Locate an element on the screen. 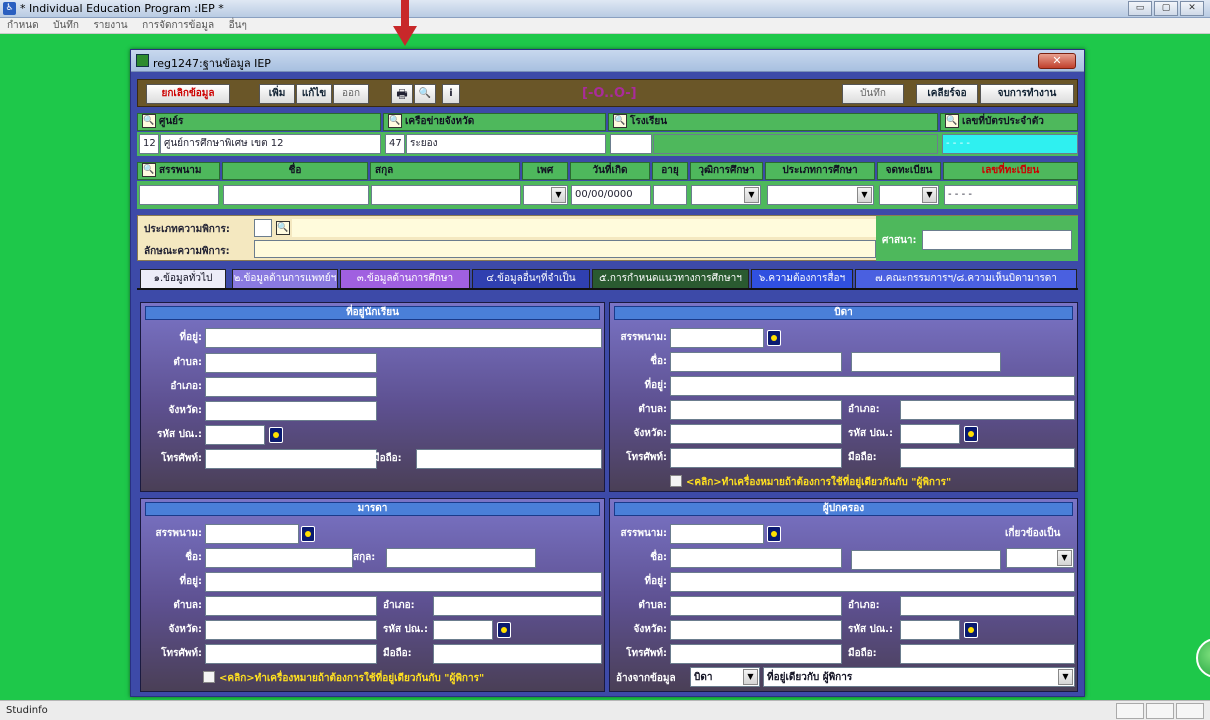 This screenshot has width=1210, height=720. minimize-button: ▭ is located at coordinates (1140, 8).